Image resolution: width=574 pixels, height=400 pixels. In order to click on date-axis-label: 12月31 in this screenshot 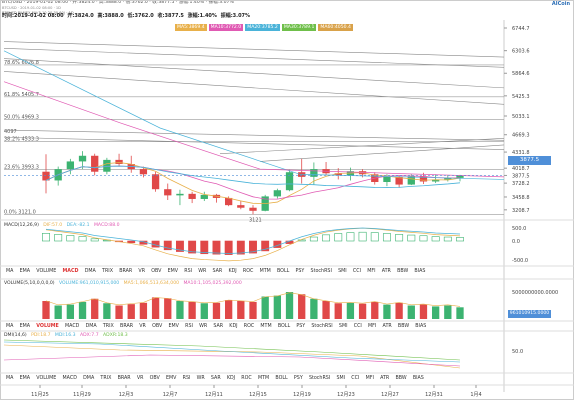, I will do `click(434, 395)`.